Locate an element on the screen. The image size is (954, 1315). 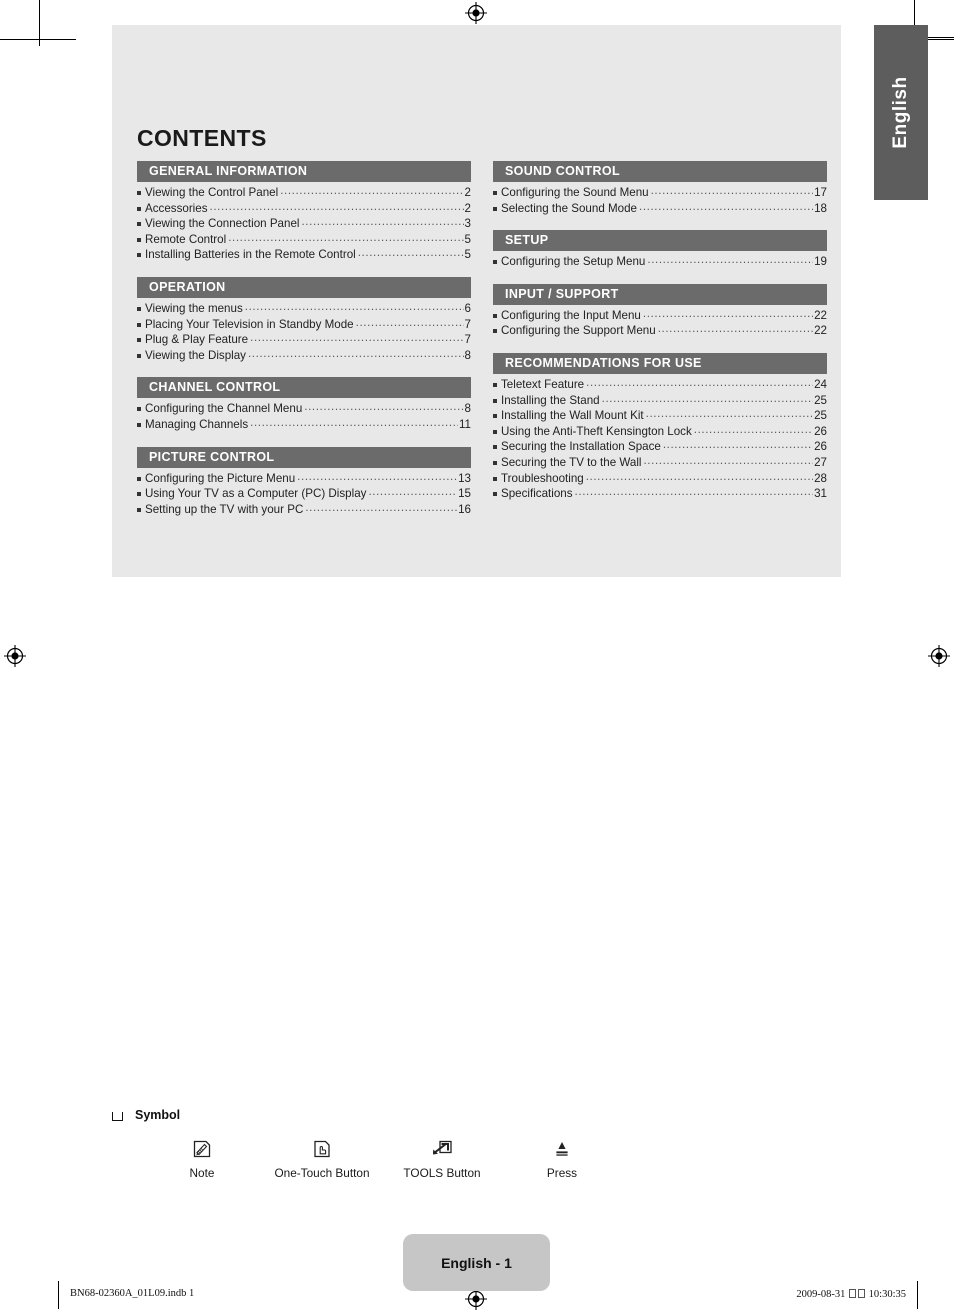
note-pencil-icon is located at coordinates (202, 1149).